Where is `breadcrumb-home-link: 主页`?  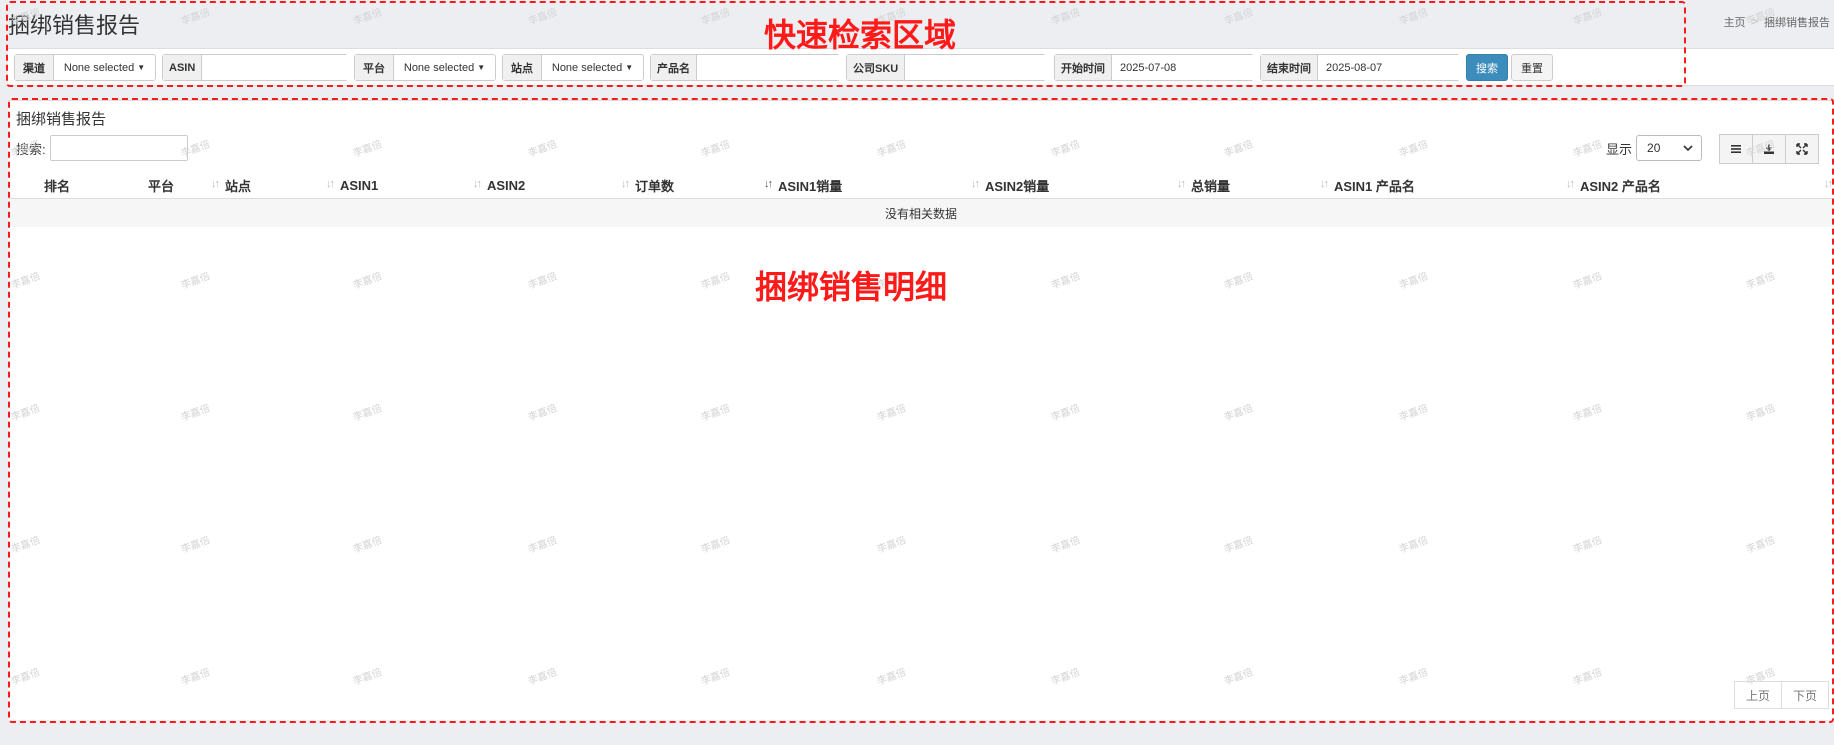 breadcrumb-home-link: 主页 is located at coordinates (1735, 22).